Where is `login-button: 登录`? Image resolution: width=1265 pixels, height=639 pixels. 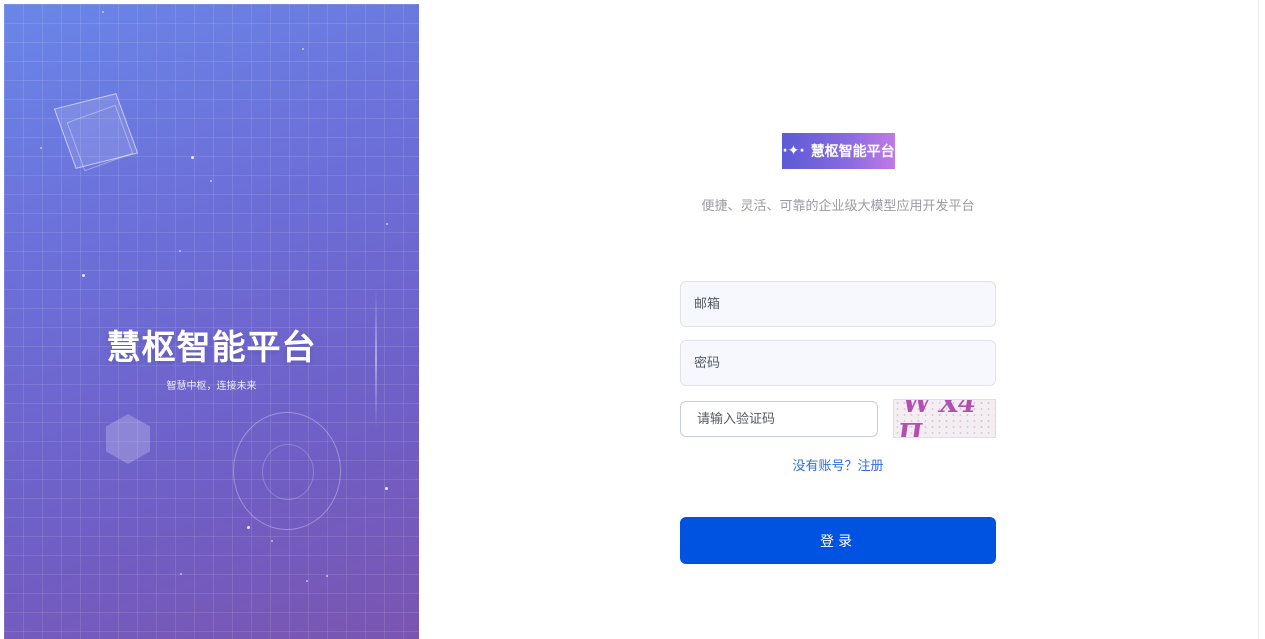 login-button: 登录 is located at coordinates (838, 540).